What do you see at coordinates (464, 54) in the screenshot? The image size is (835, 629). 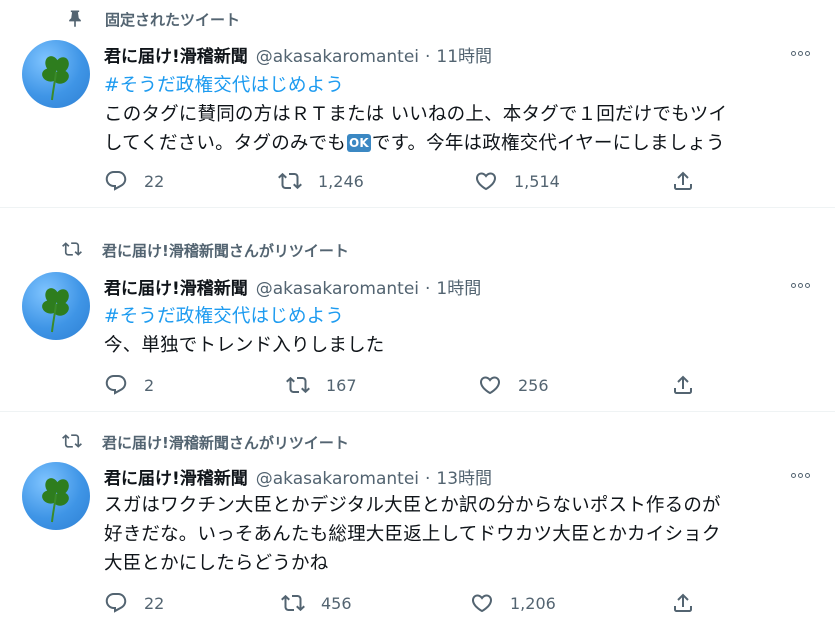 I see `timestamp: 11時間` at bounding box center [464, 54].